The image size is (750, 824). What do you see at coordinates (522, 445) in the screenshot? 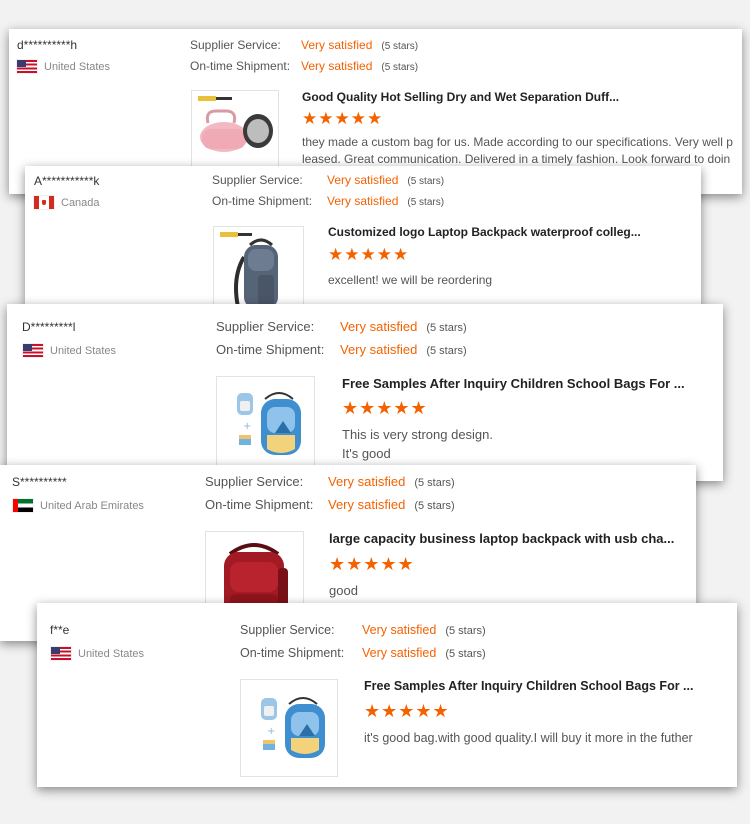
I see `review-comment: This is very strong design. It's good` at bounding box center [522, 445].